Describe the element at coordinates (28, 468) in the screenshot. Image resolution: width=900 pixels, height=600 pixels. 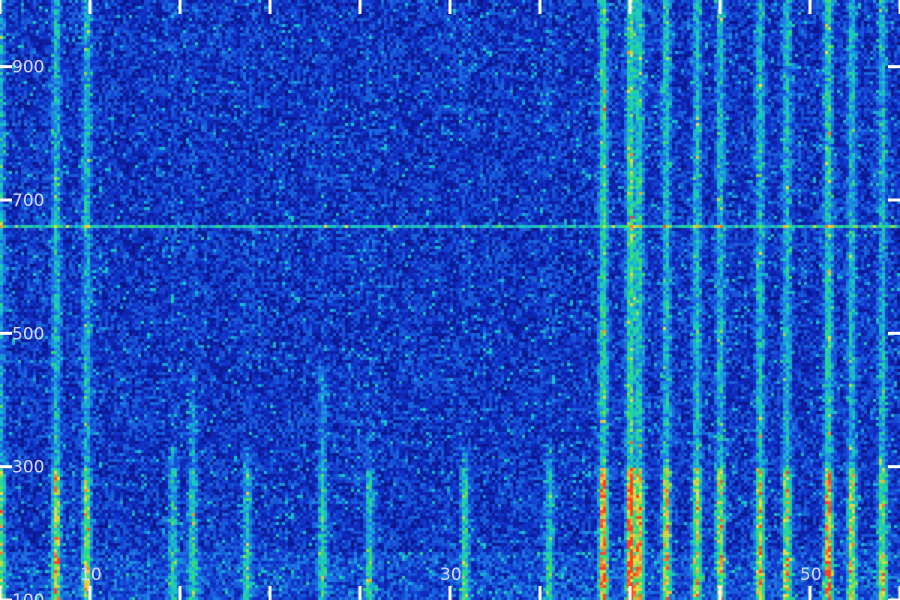
I see `y-tick-label: 300` at that location.